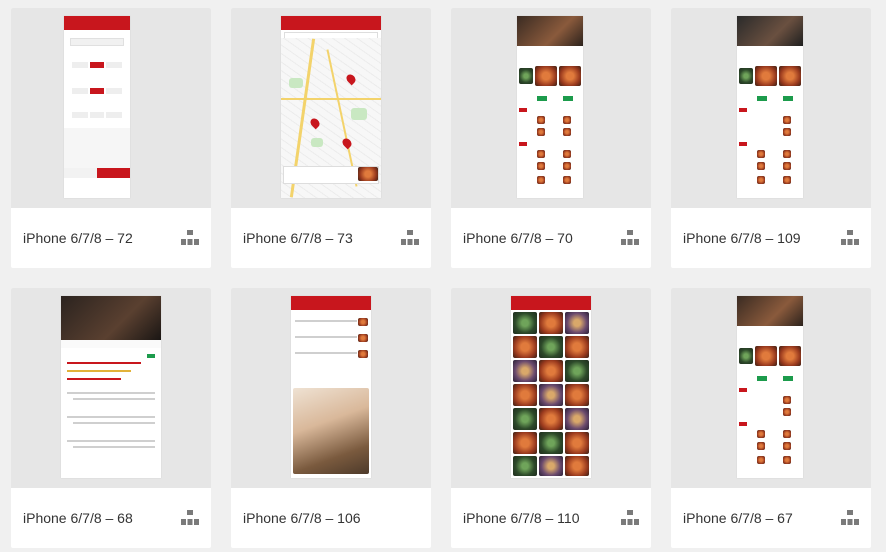 The image size is (886, 552). Describe the element at coordinates (78, 238) in the screenshot. I see `artboard-label: iPhone 6/7/8 – 72` at that location.